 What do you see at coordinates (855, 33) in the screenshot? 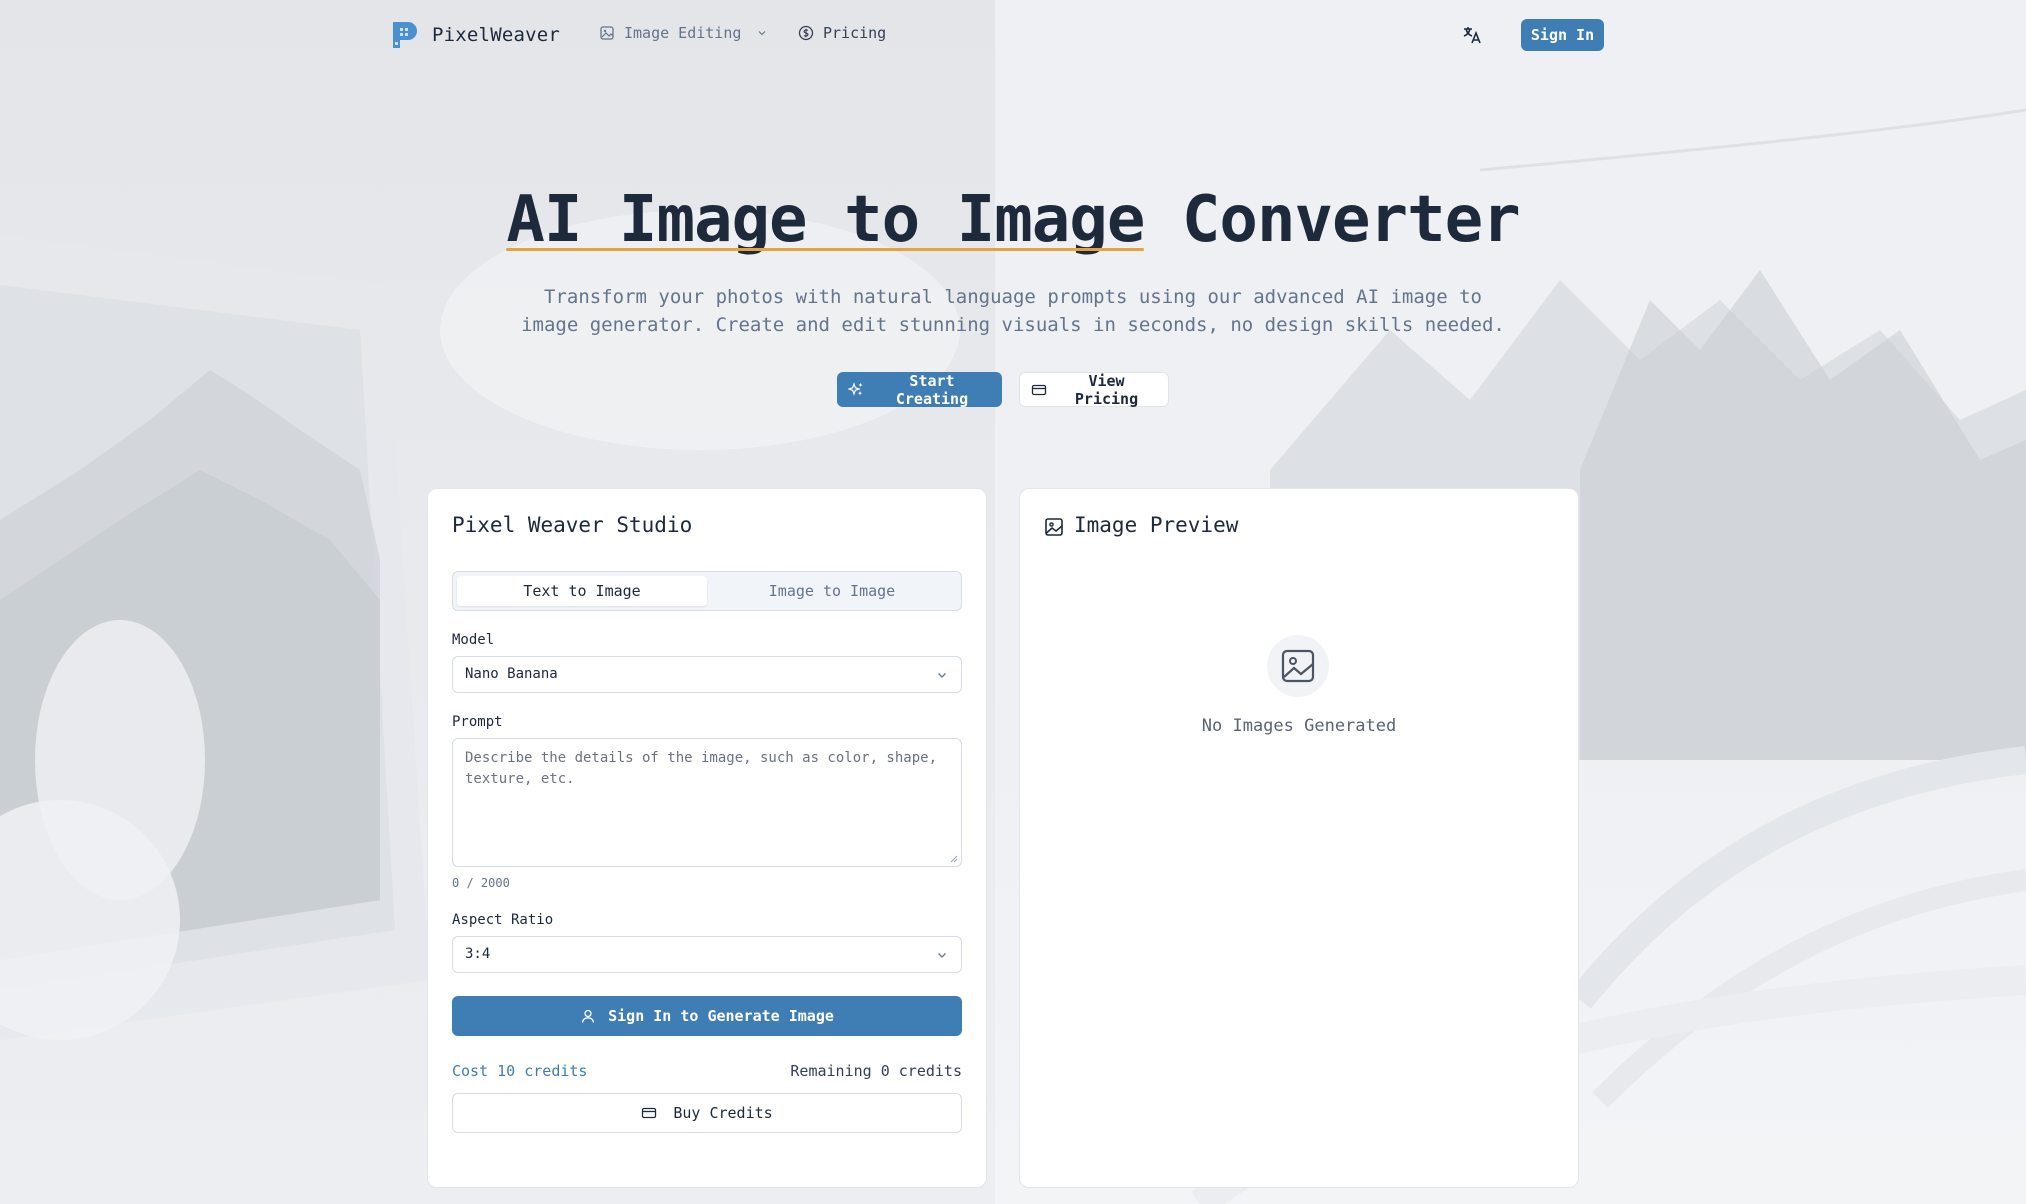
I see `nav-pricing-label: Pricing` at bounding box center [855, 33].